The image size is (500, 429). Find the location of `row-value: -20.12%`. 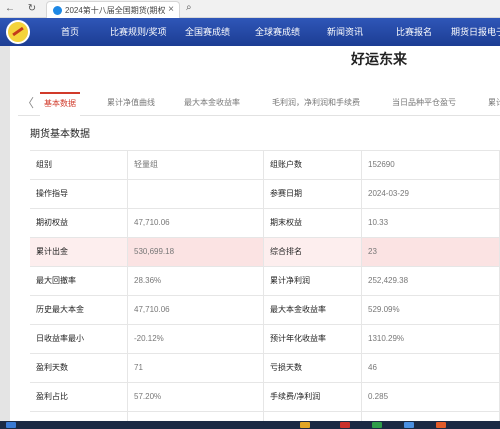

row-value: -20.12% is located at coordinates (196, 339).